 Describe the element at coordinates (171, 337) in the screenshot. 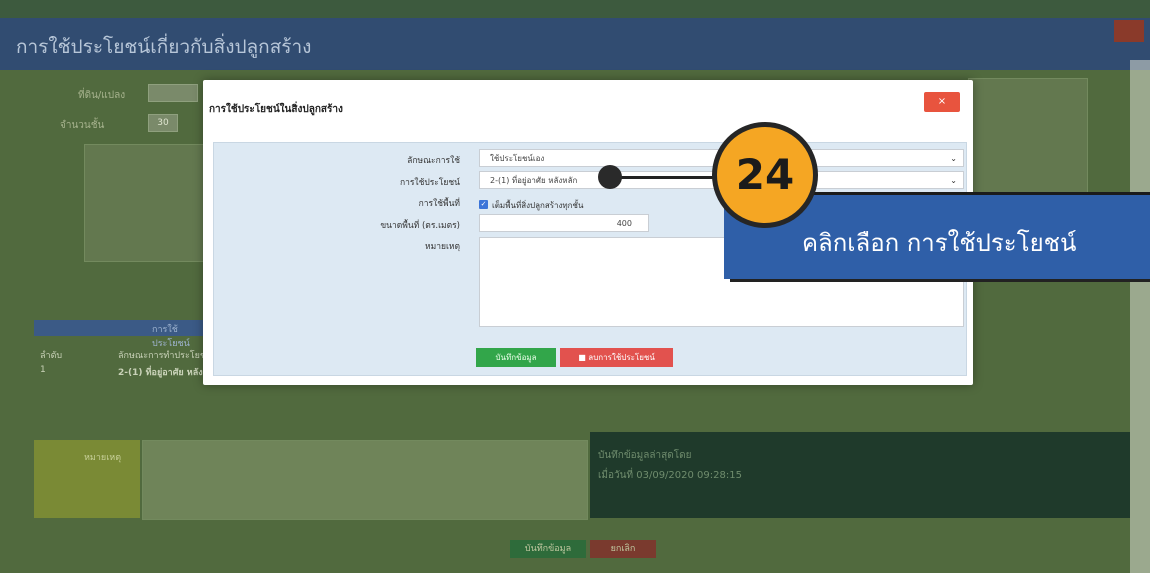

I see `background-table-title: การใช้ประโยชน์` at that location.